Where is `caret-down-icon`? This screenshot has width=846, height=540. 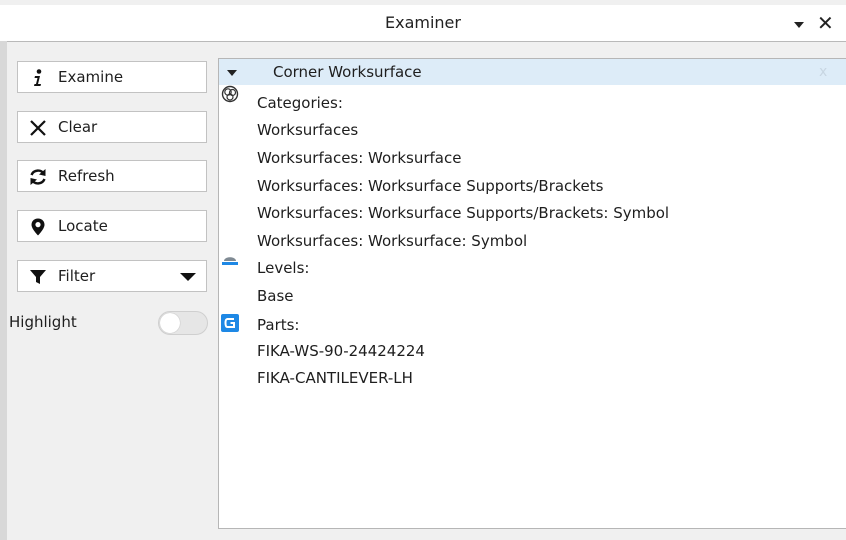 caret-down-icon is located at coordinates (188, 277).